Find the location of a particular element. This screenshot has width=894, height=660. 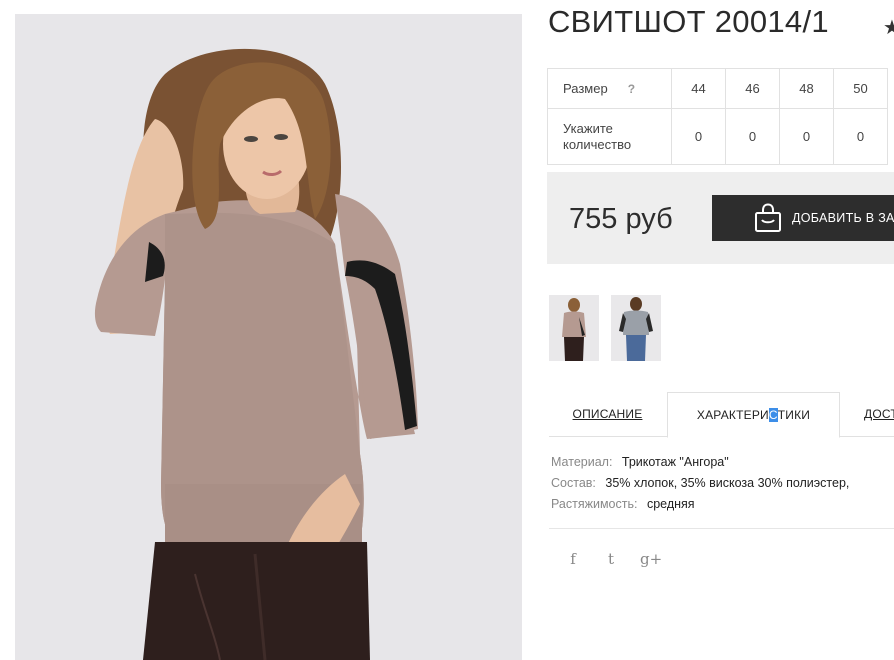

size-help-icon: ? is located at coordinates (631, 89).